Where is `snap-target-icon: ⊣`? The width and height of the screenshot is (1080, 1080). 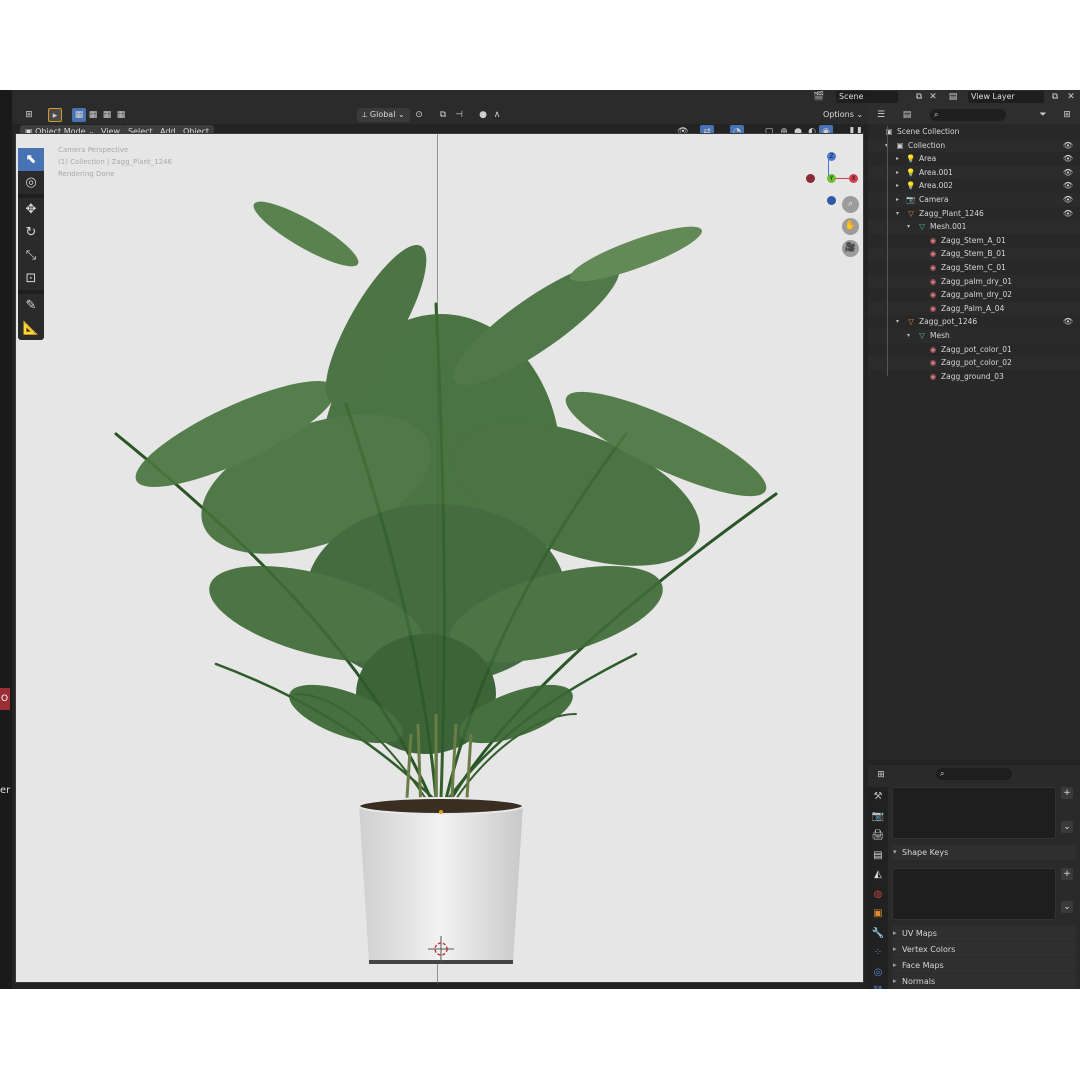
snap-target-icon: ⊣ is located at coordinates (459, 115).